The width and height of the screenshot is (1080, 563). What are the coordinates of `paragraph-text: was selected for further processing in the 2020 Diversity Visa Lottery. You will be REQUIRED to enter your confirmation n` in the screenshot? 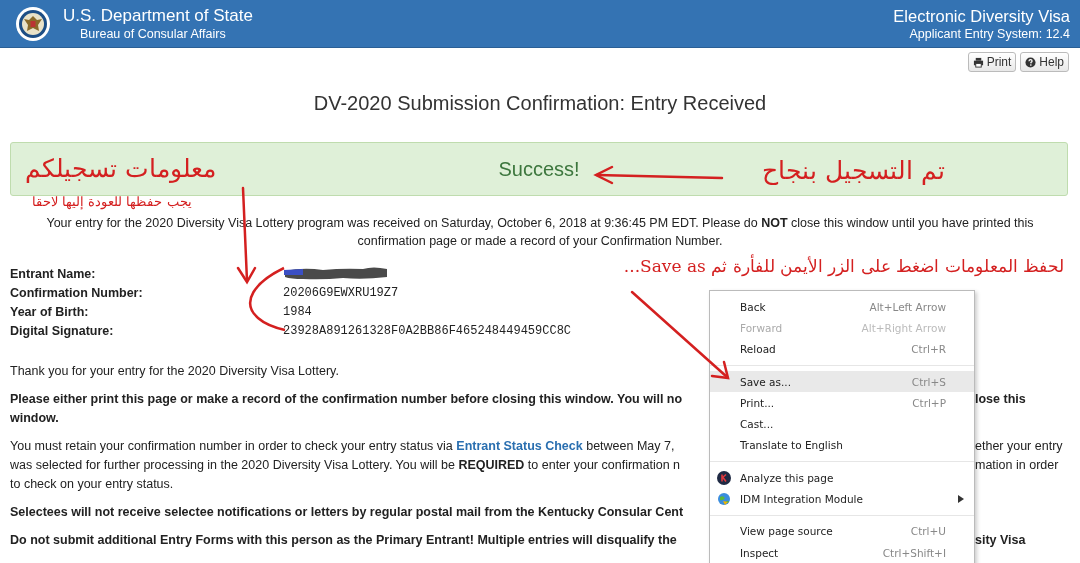 It's located at (345, 465).